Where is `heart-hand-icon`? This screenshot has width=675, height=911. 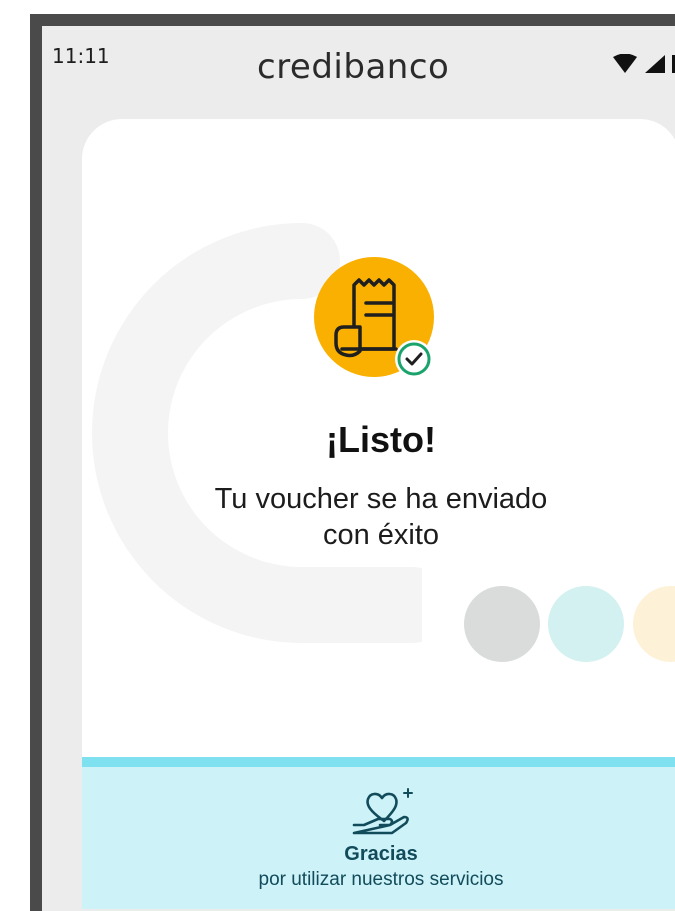 heart-hand-icon is located at coordinates (382, 811).